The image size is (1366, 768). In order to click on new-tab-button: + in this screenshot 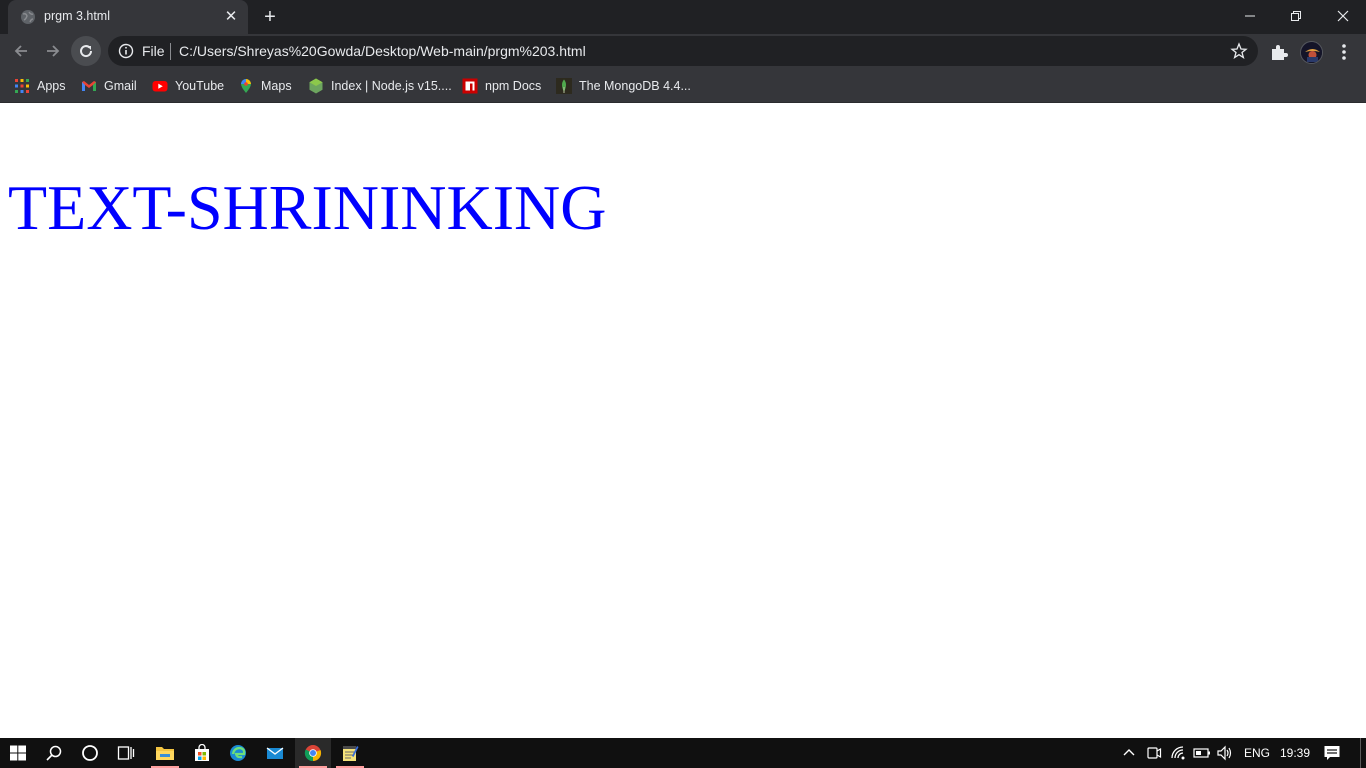, I will do `click(270, 17)`.